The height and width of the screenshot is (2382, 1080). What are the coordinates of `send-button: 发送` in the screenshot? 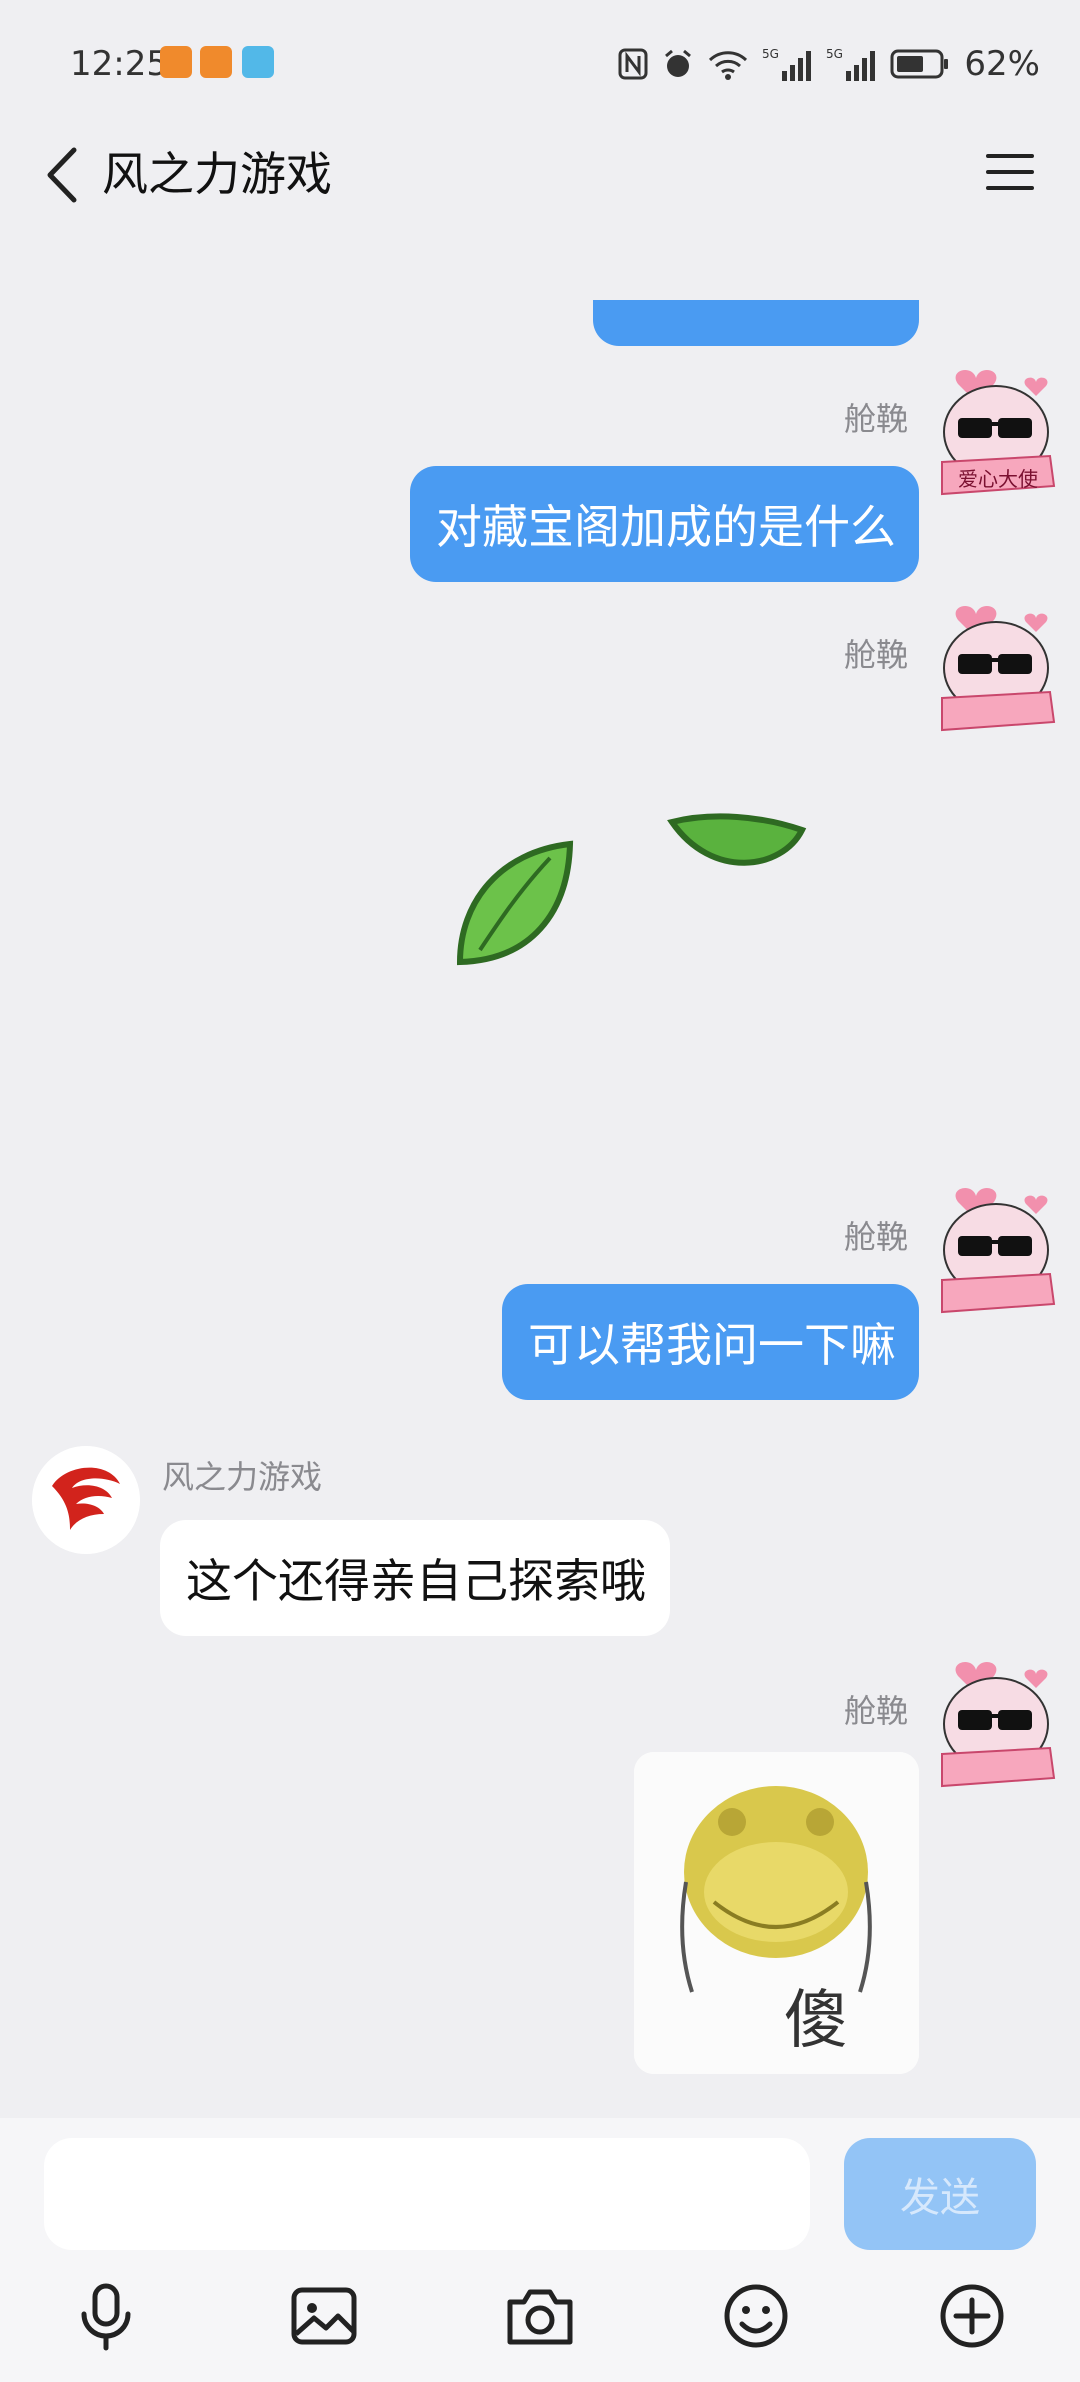 It's located at (940, 2194).